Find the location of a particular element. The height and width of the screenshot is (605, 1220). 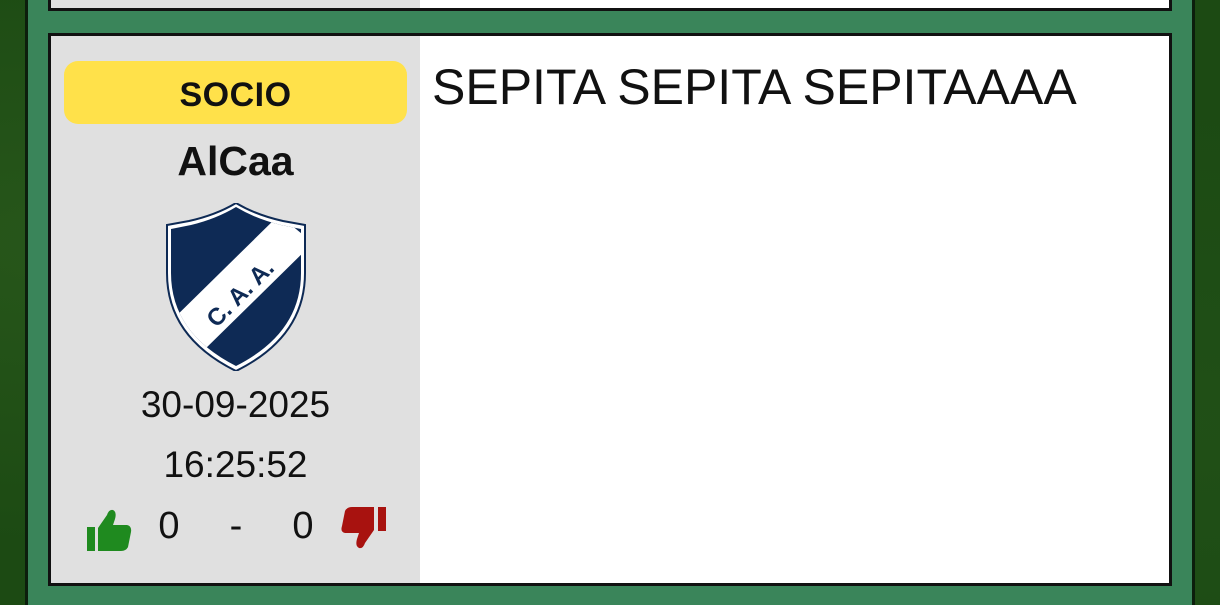

like-count: 0 is located at coordinates (169, 526).